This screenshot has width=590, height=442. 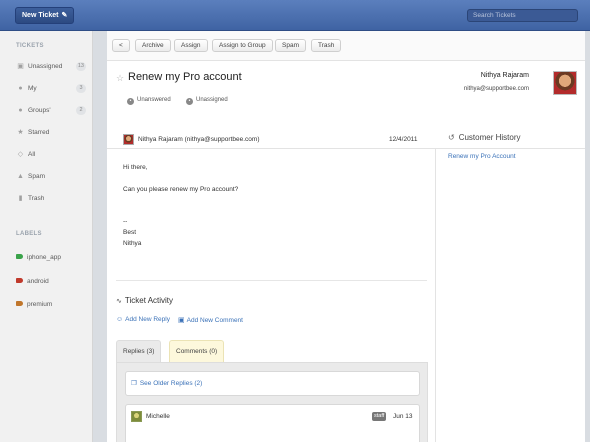 I want to click on sidebar-item-groups: ● Groups' 2, so click(x=51, y=111).